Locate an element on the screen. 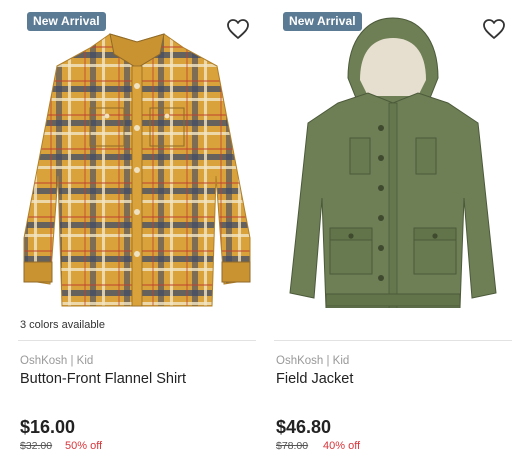 The image size is (525, 458). colors-available-text: 3 colors available is located at coordinates (62, 325).